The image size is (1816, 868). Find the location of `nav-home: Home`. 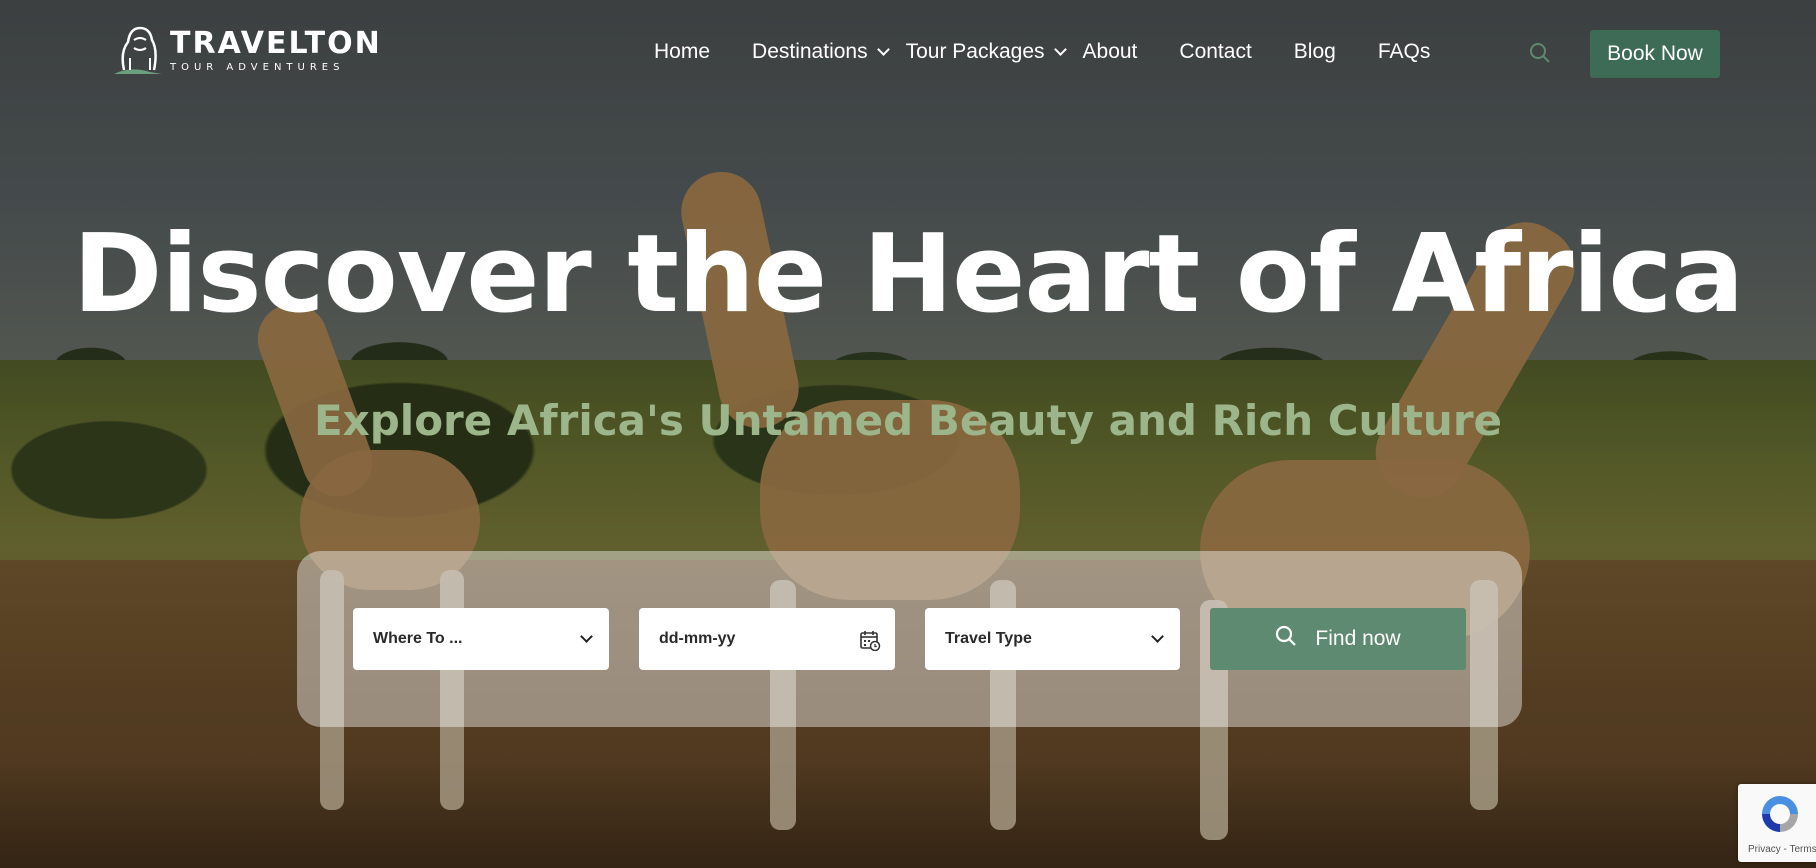

nav-home: Home is located at coordinates (682, 52).